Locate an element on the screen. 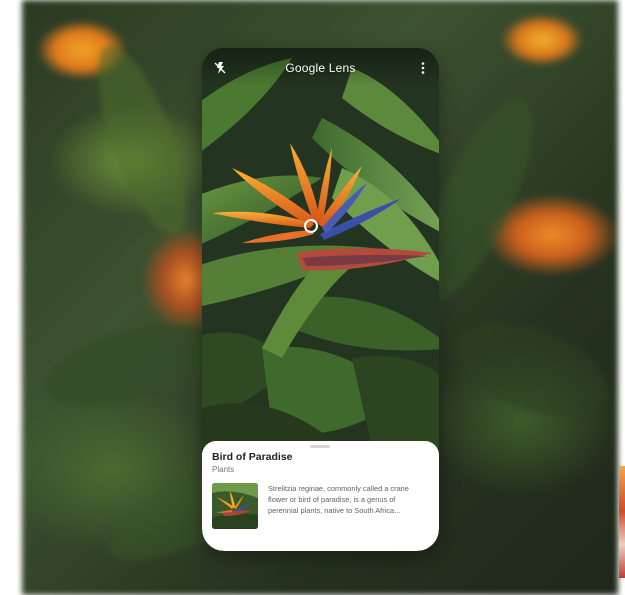 This screenshot has height=595, width=625. result-title: Bird of Paradise is located at coordinates (252, 457).